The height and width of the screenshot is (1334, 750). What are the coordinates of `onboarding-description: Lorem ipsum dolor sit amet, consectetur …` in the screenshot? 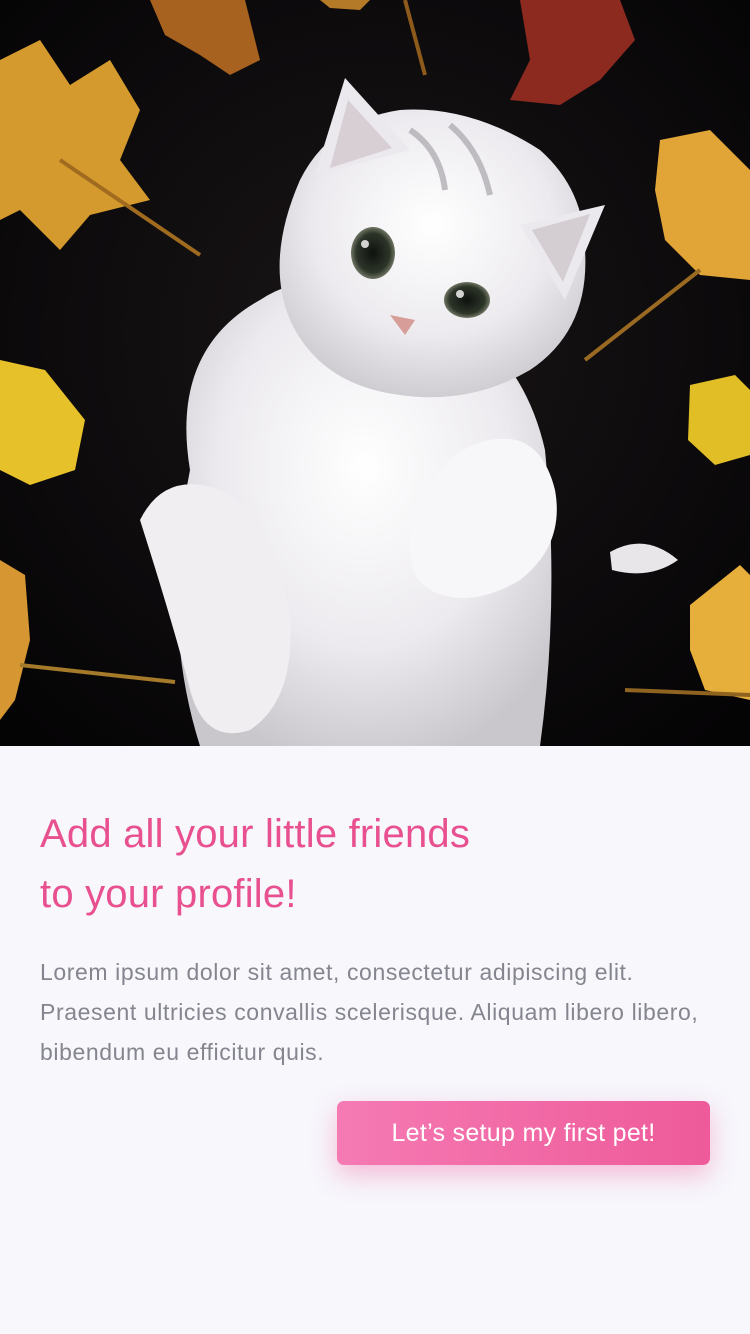 It's located at (369, 1012).